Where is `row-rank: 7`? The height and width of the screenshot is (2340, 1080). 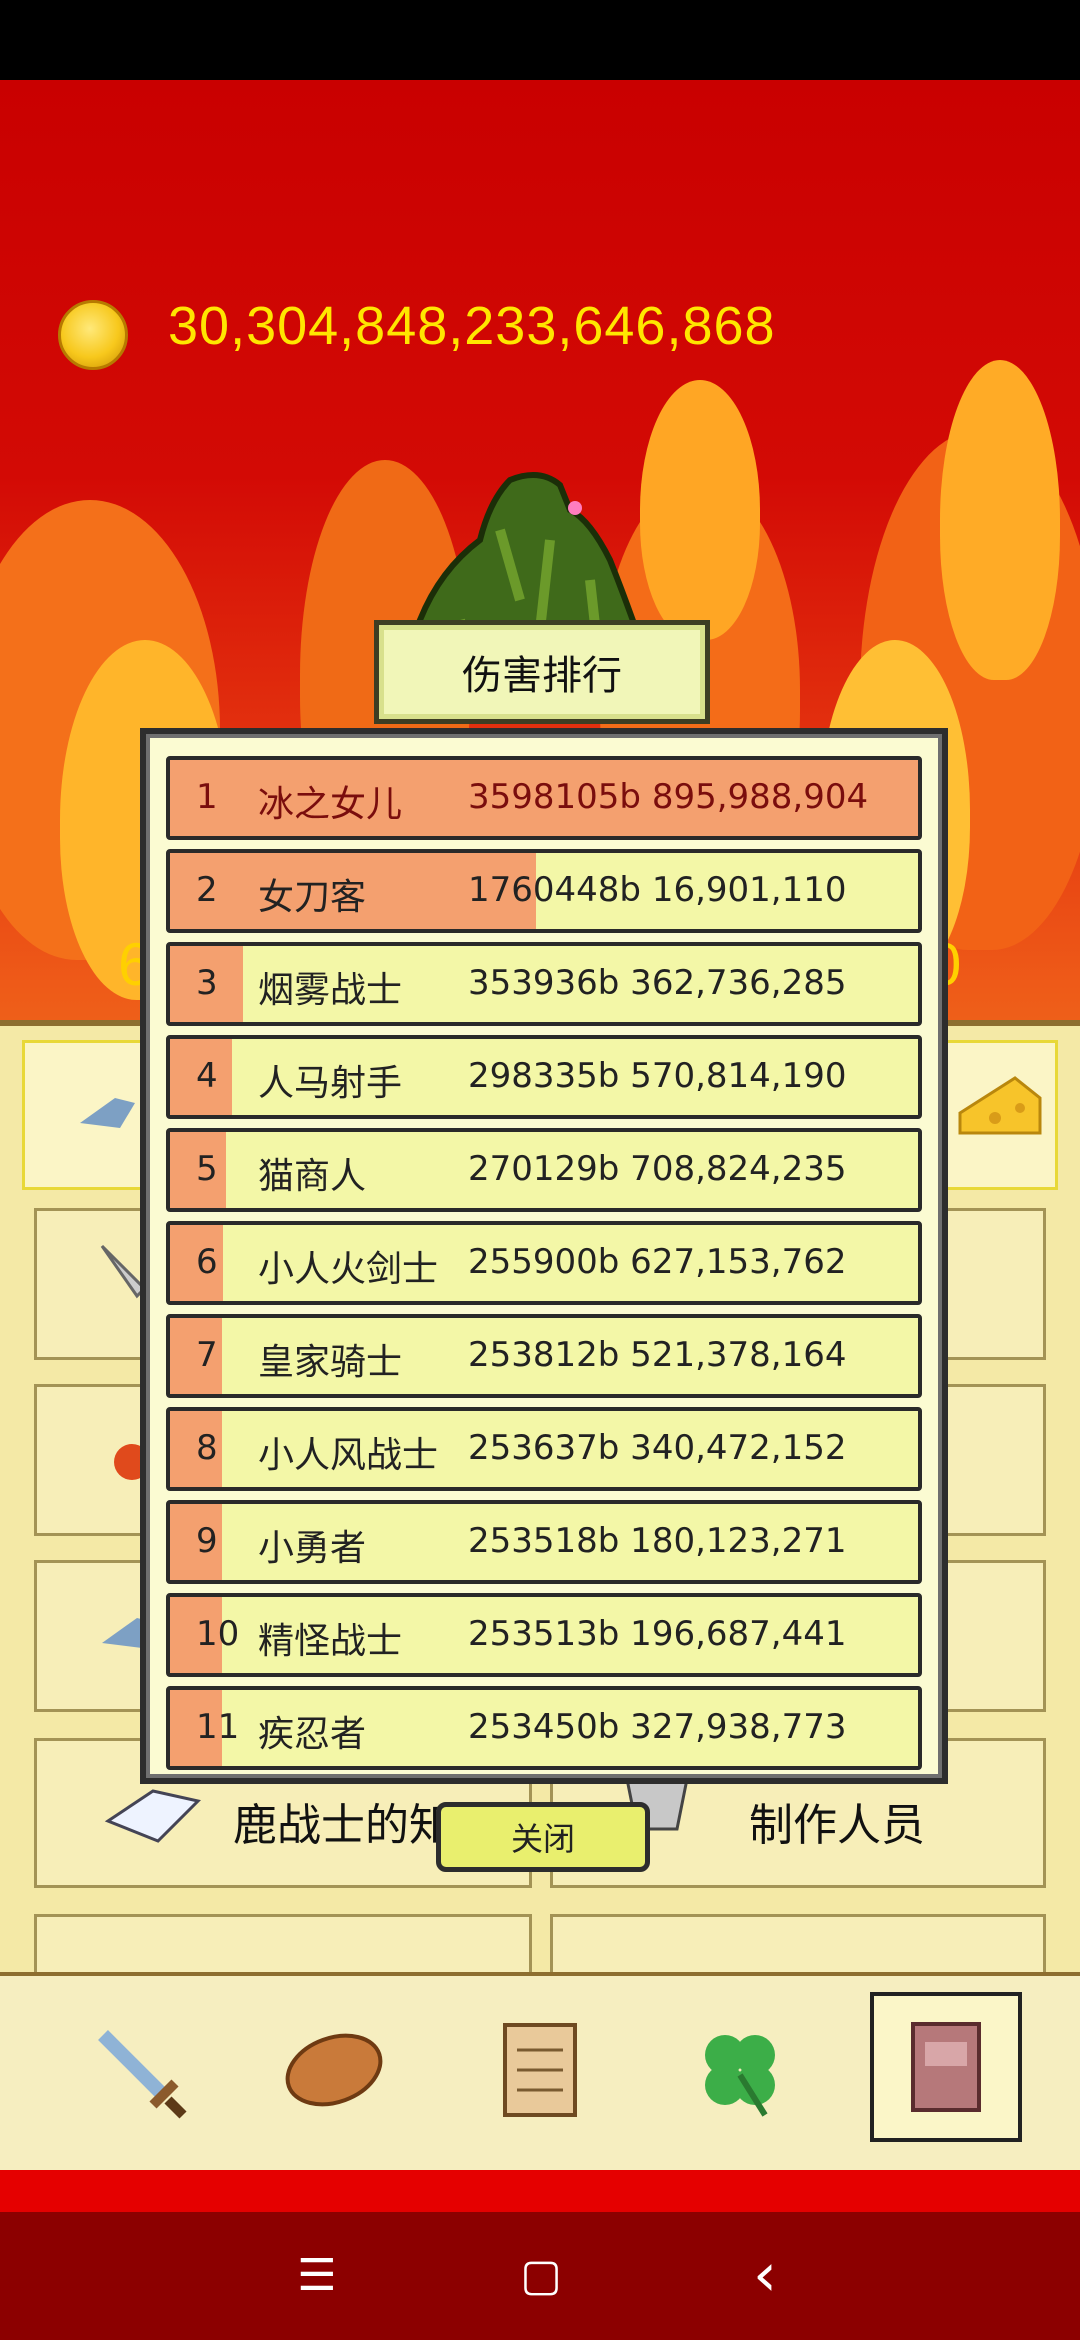
row-rank: 7 is located at coordinates (207, 1355).